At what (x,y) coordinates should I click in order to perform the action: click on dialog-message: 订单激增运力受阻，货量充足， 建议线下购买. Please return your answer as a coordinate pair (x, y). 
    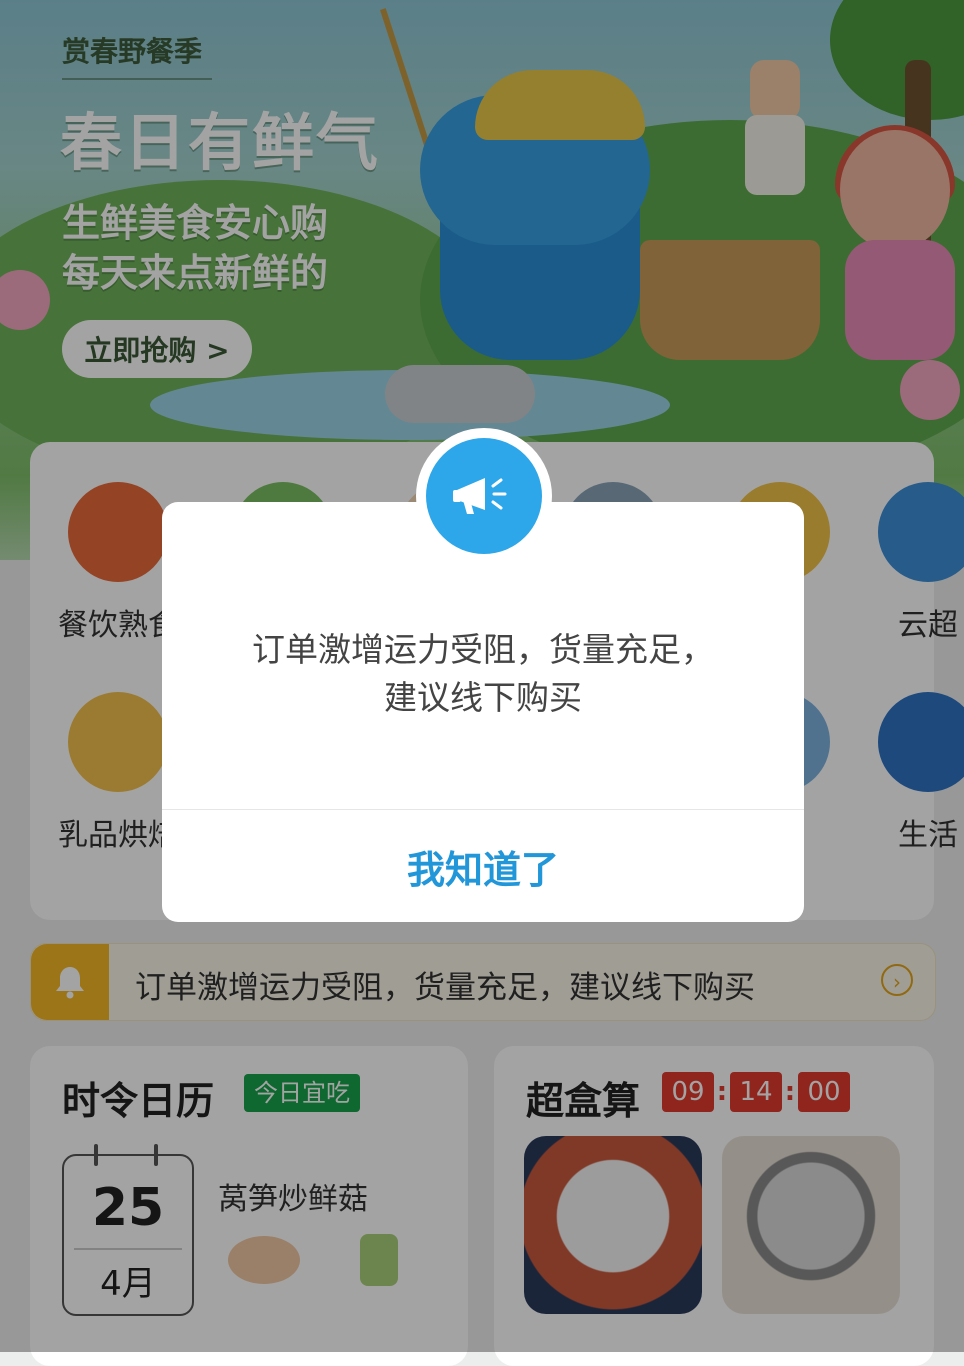
    Looking at the image, I should click on (483, 674).